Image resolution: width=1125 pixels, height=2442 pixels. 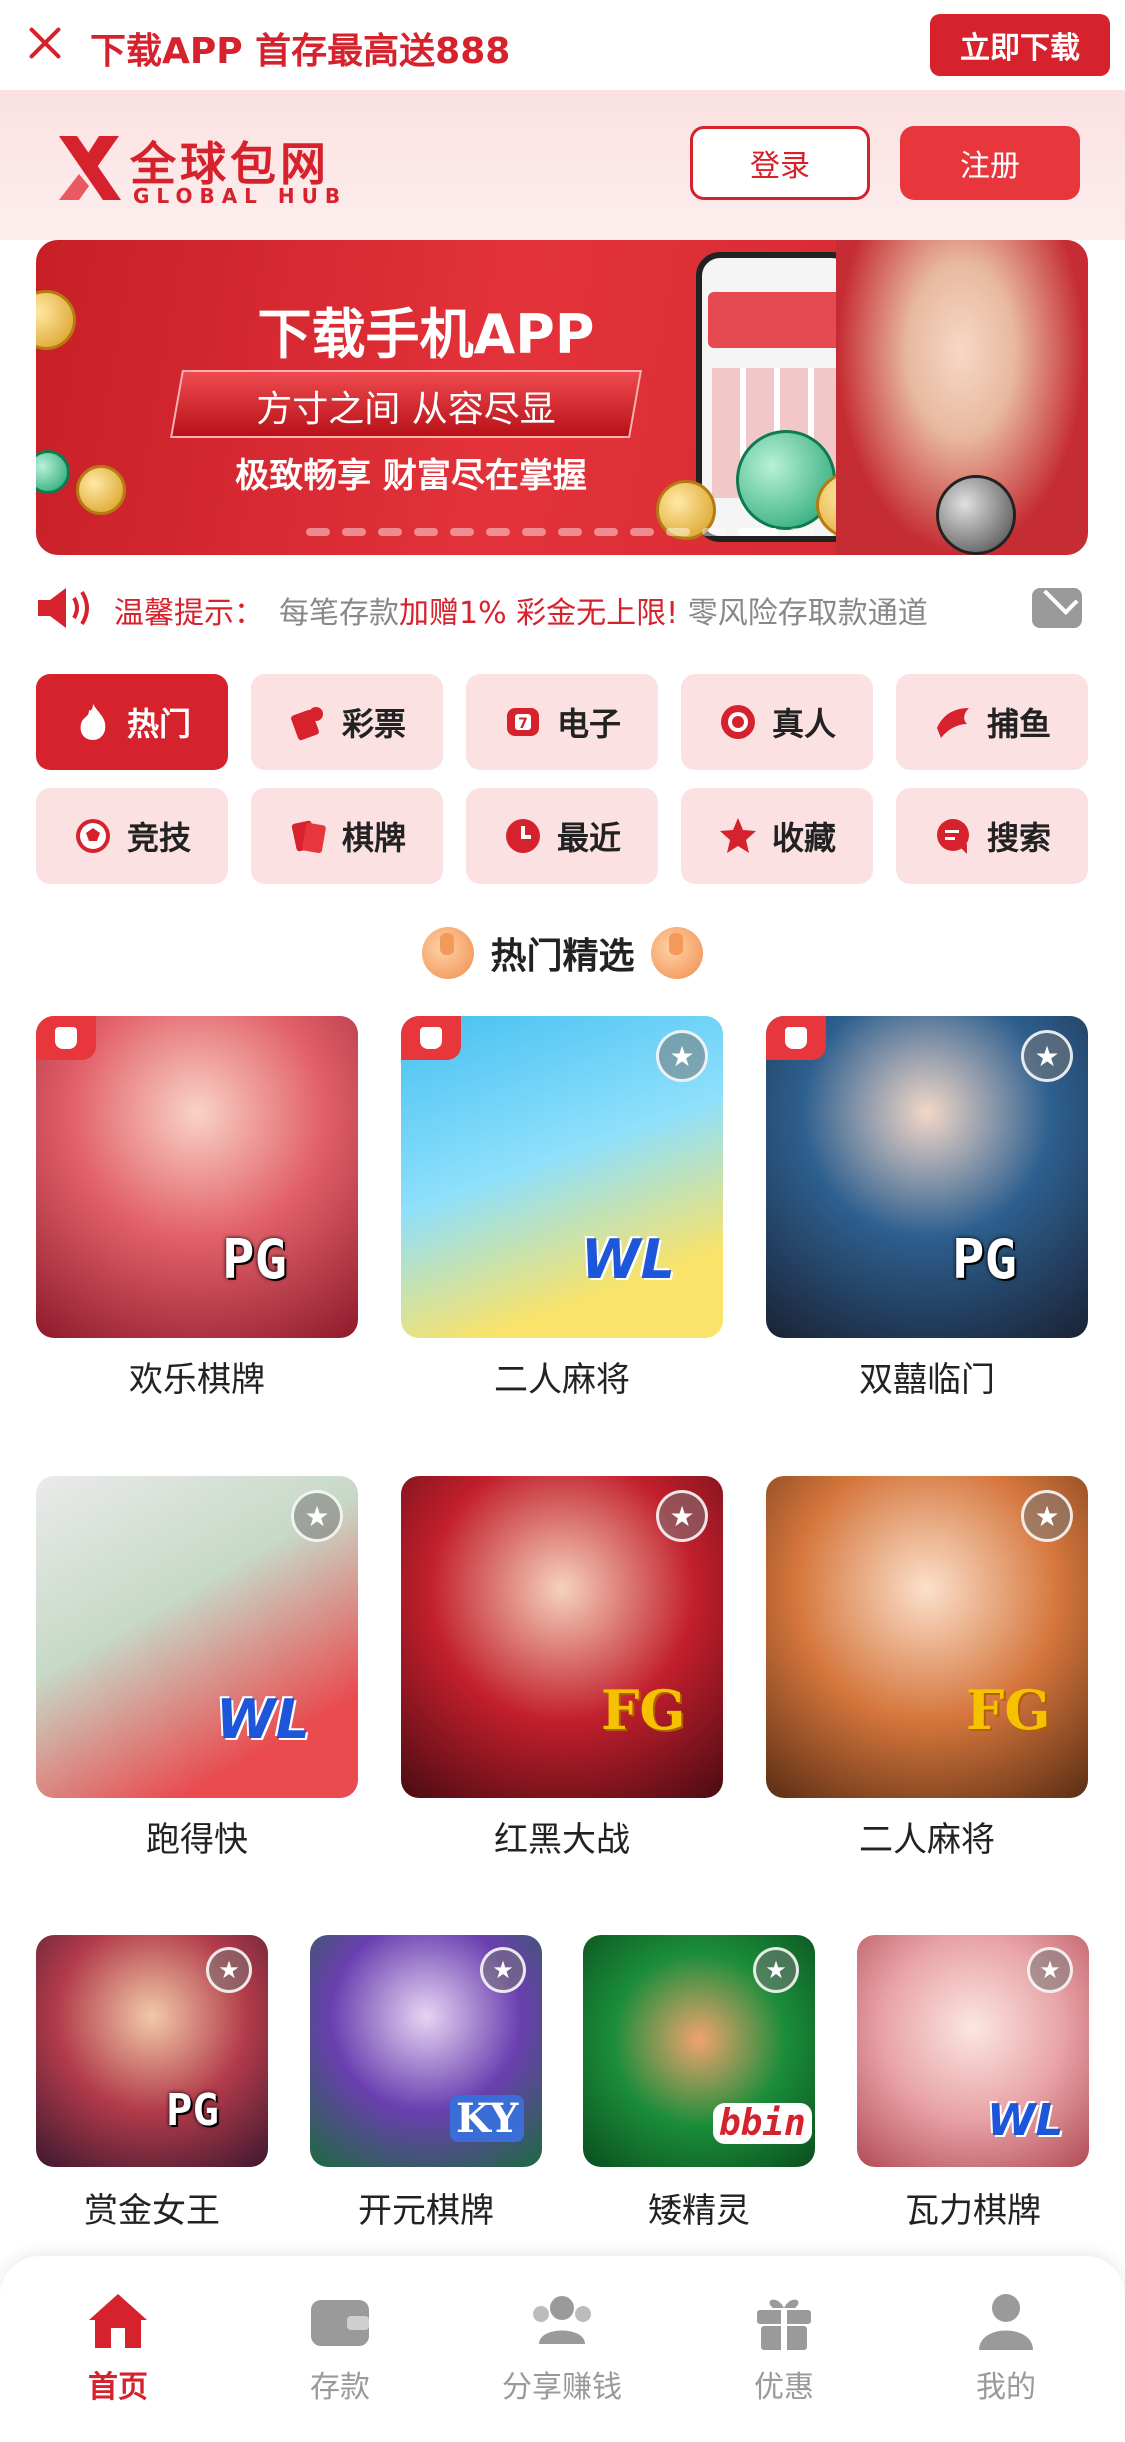 What do you see at coordinates (562, 1840) in the screenshot?
I see `game-name: 红黑大战` at bounding box center [562, 1840].